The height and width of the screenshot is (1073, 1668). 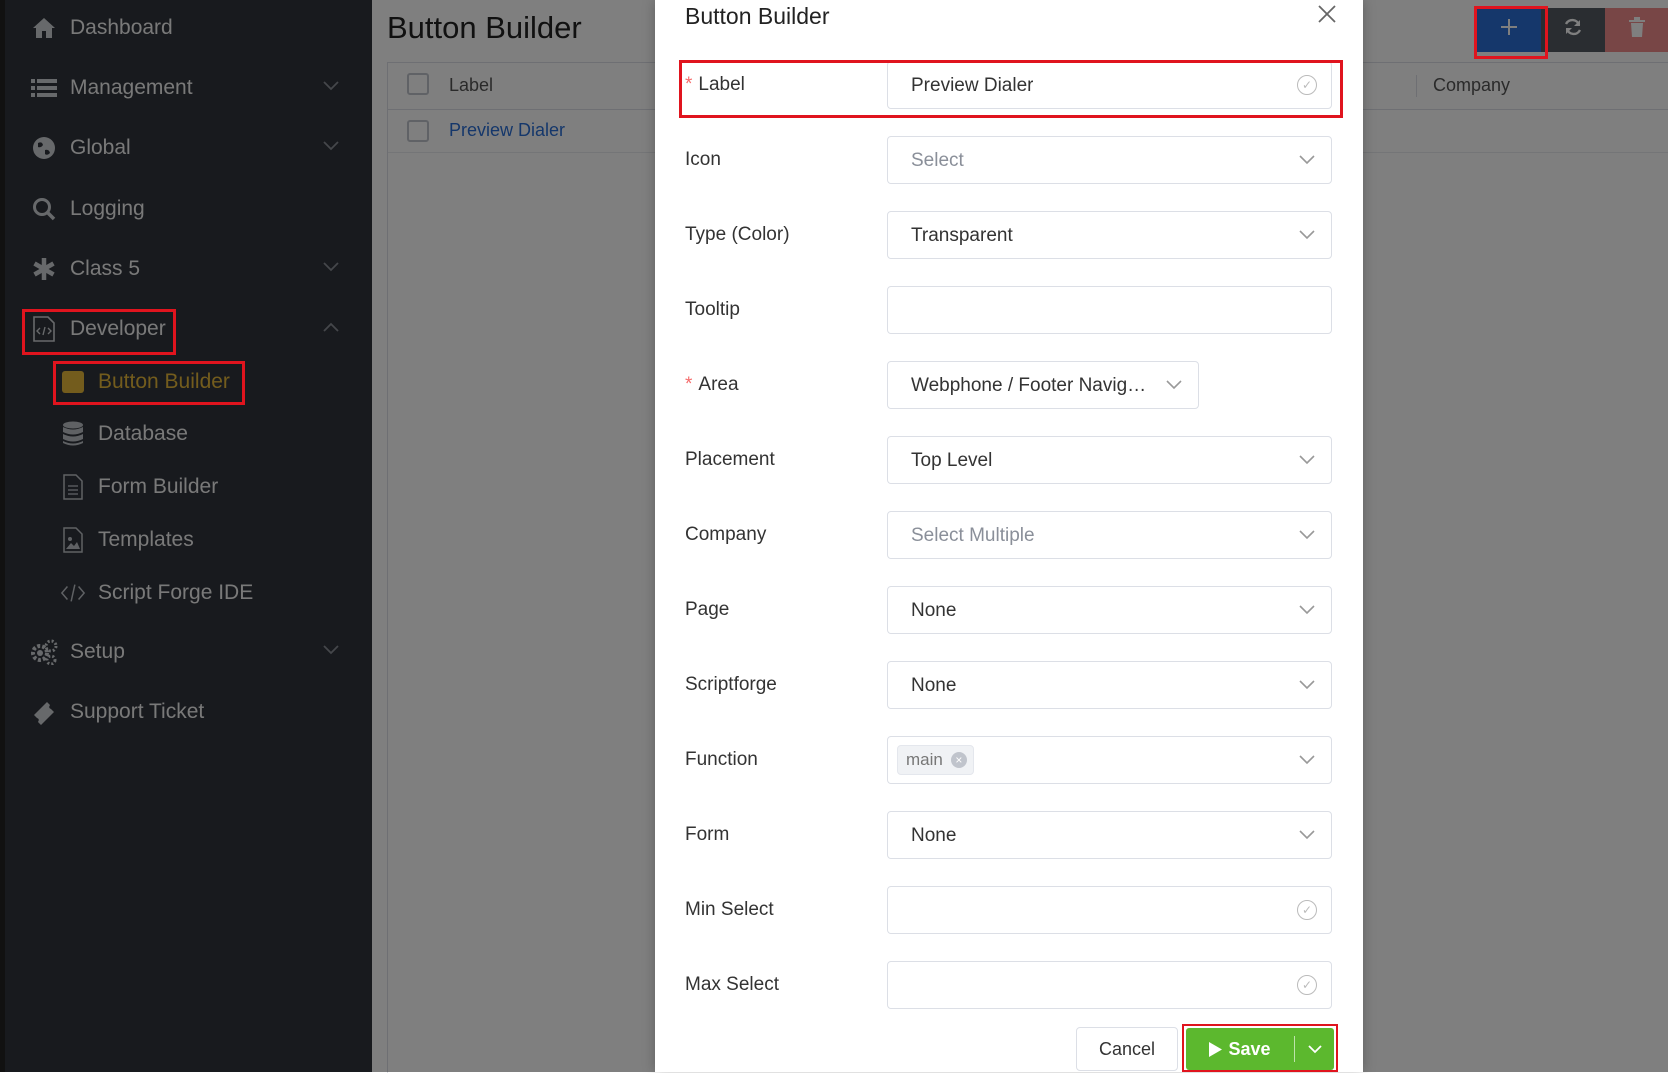 I want to click on save-button-label: Save, so click(x=1249, y=1048).